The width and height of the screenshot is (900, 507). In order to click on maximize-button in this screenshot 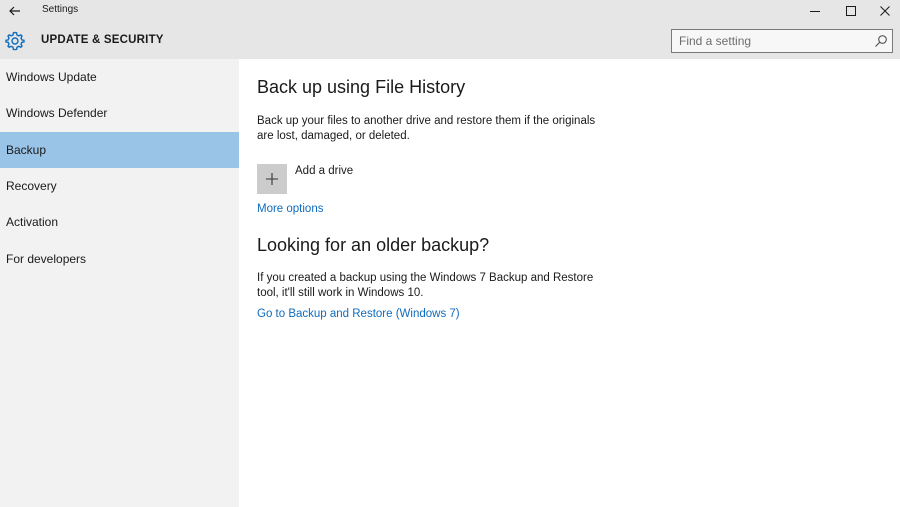, I will do `click(851, 11)`.